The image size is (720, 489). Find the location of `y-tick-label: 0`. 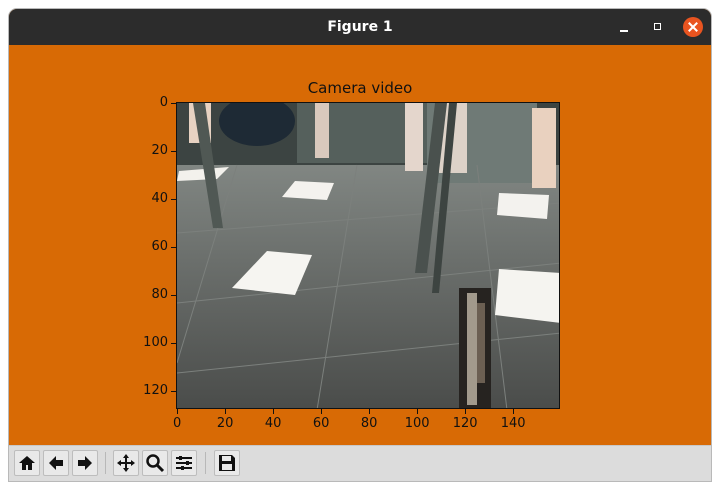

y-tick-label: 0 is located at coordinates (163, 103).